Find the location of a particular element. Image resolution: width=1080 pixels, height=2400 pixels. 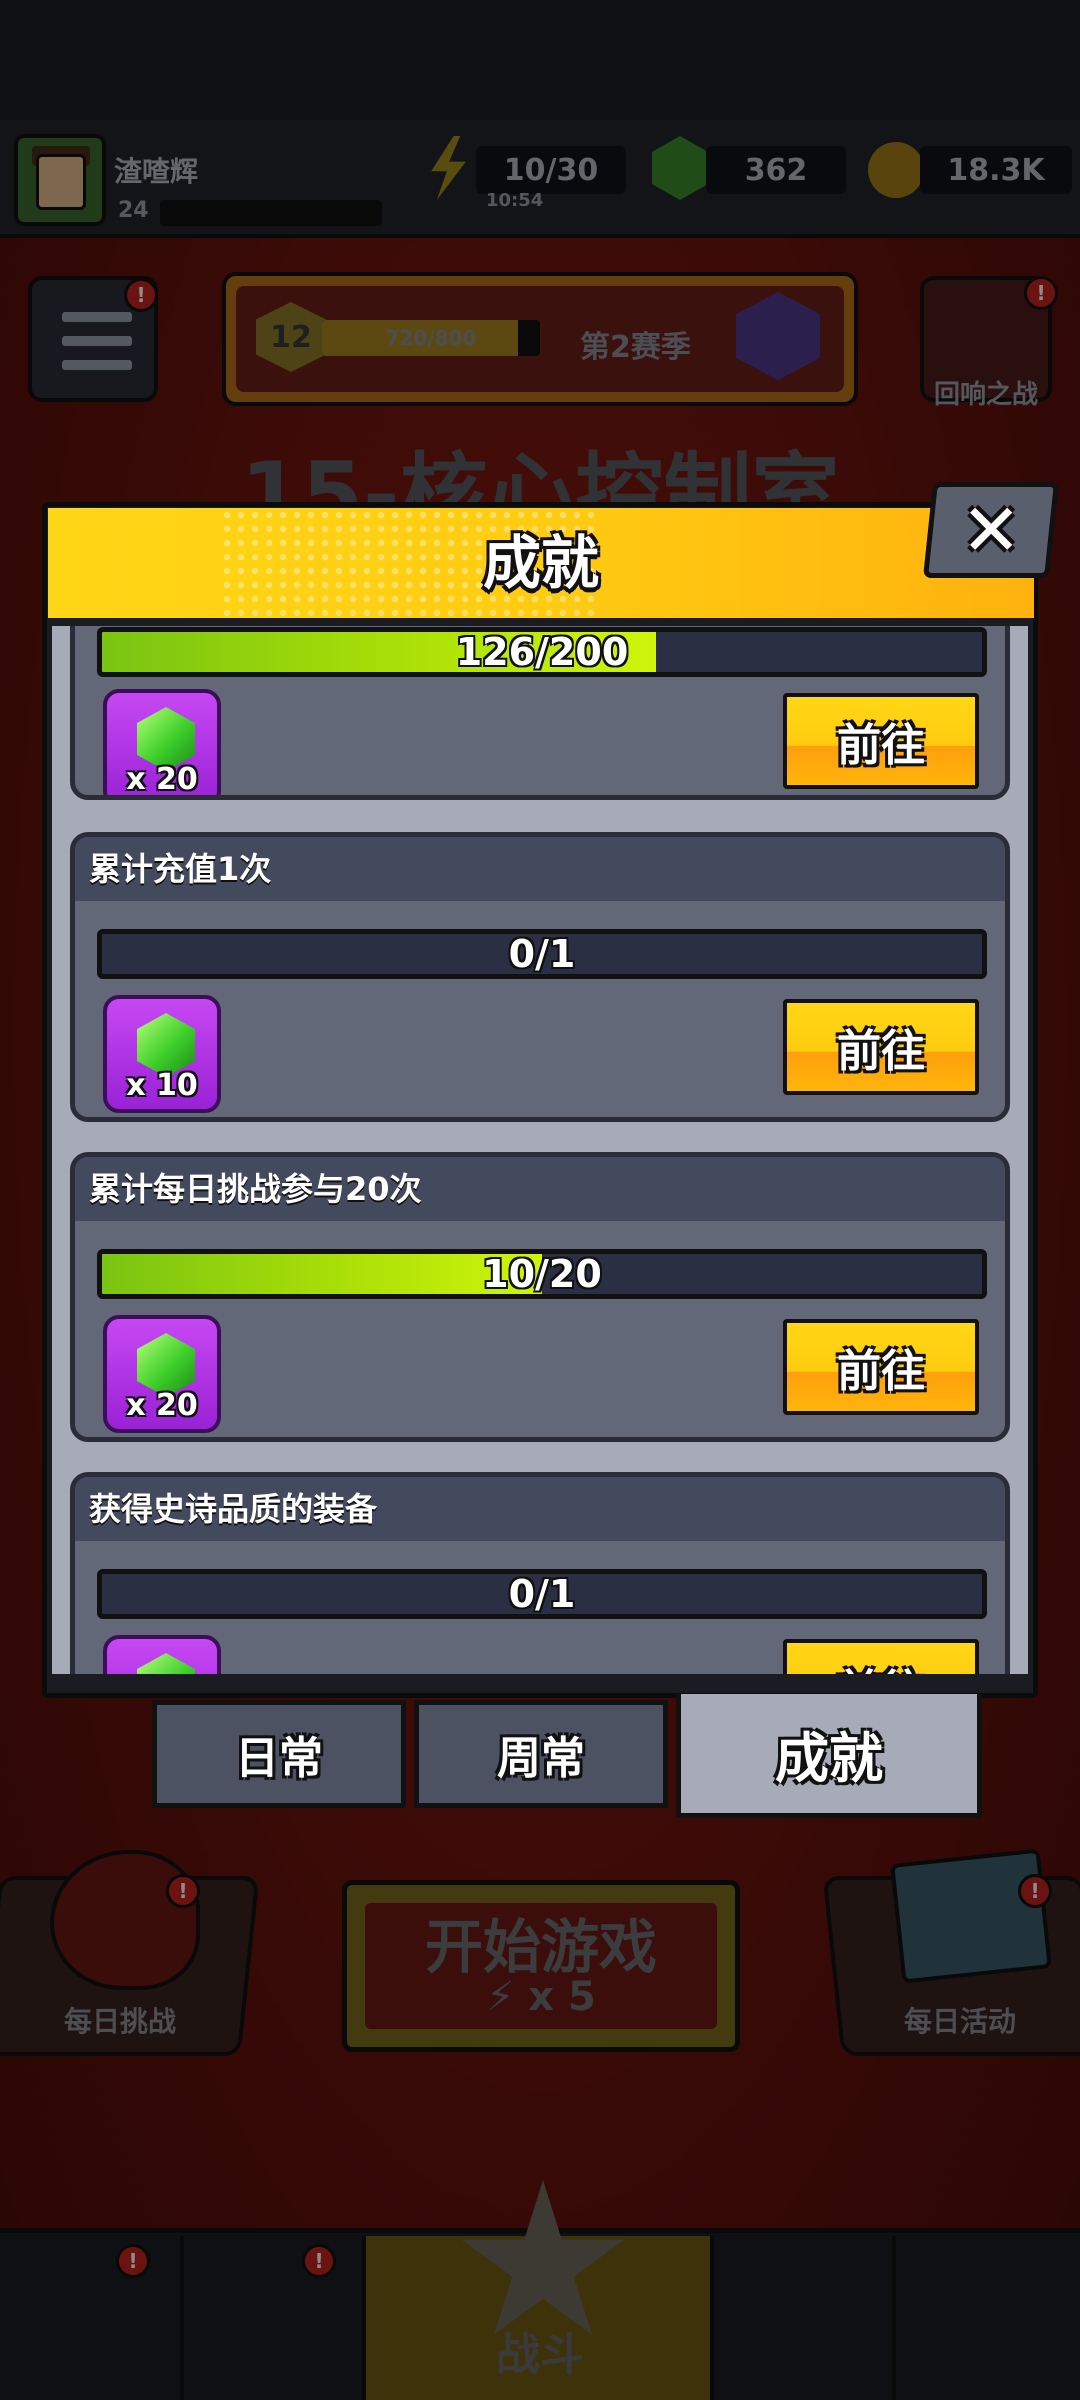

achievement-progress-bar: 10/20 is located at coordinates (542, 1274).